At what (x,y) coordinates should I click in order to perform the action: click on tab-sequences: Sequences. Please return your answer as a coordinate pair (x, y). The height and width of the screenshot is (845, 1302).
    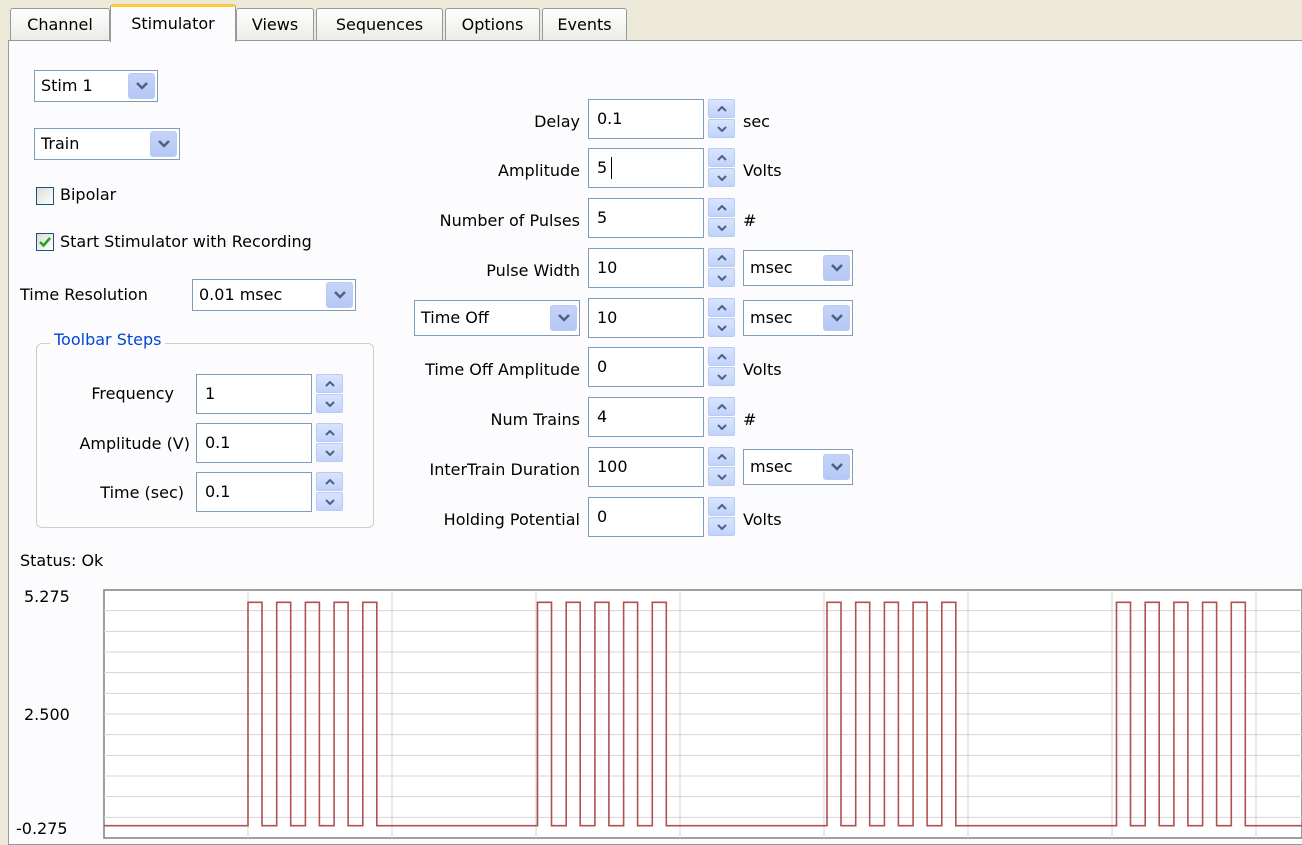
    Looking at the image, I should click on (379, 24).